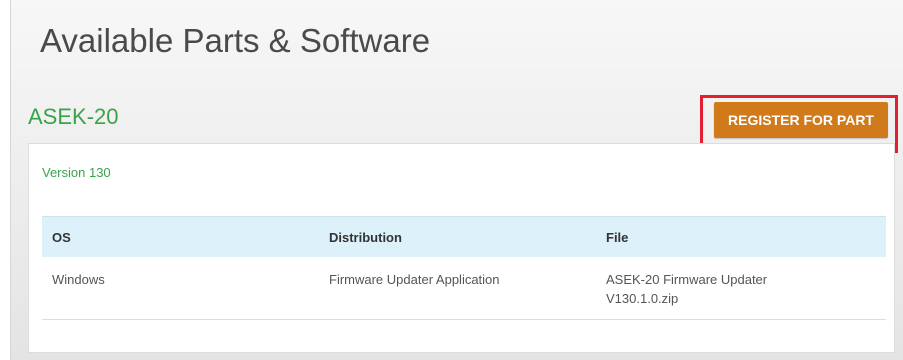 Image resolution: width=903 pixels, height=360 pixels. I want to click on column-header-file: File, so click(617, 237).